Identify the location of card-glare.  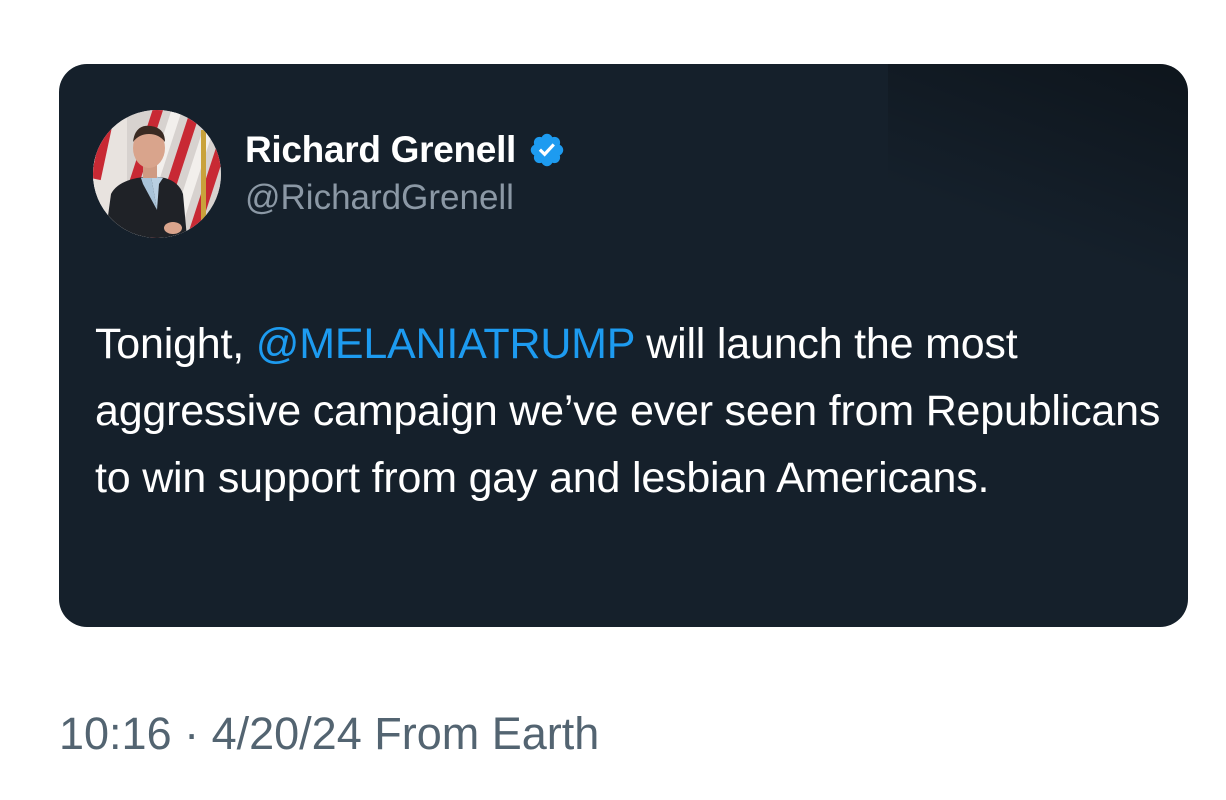
(1038, 174).